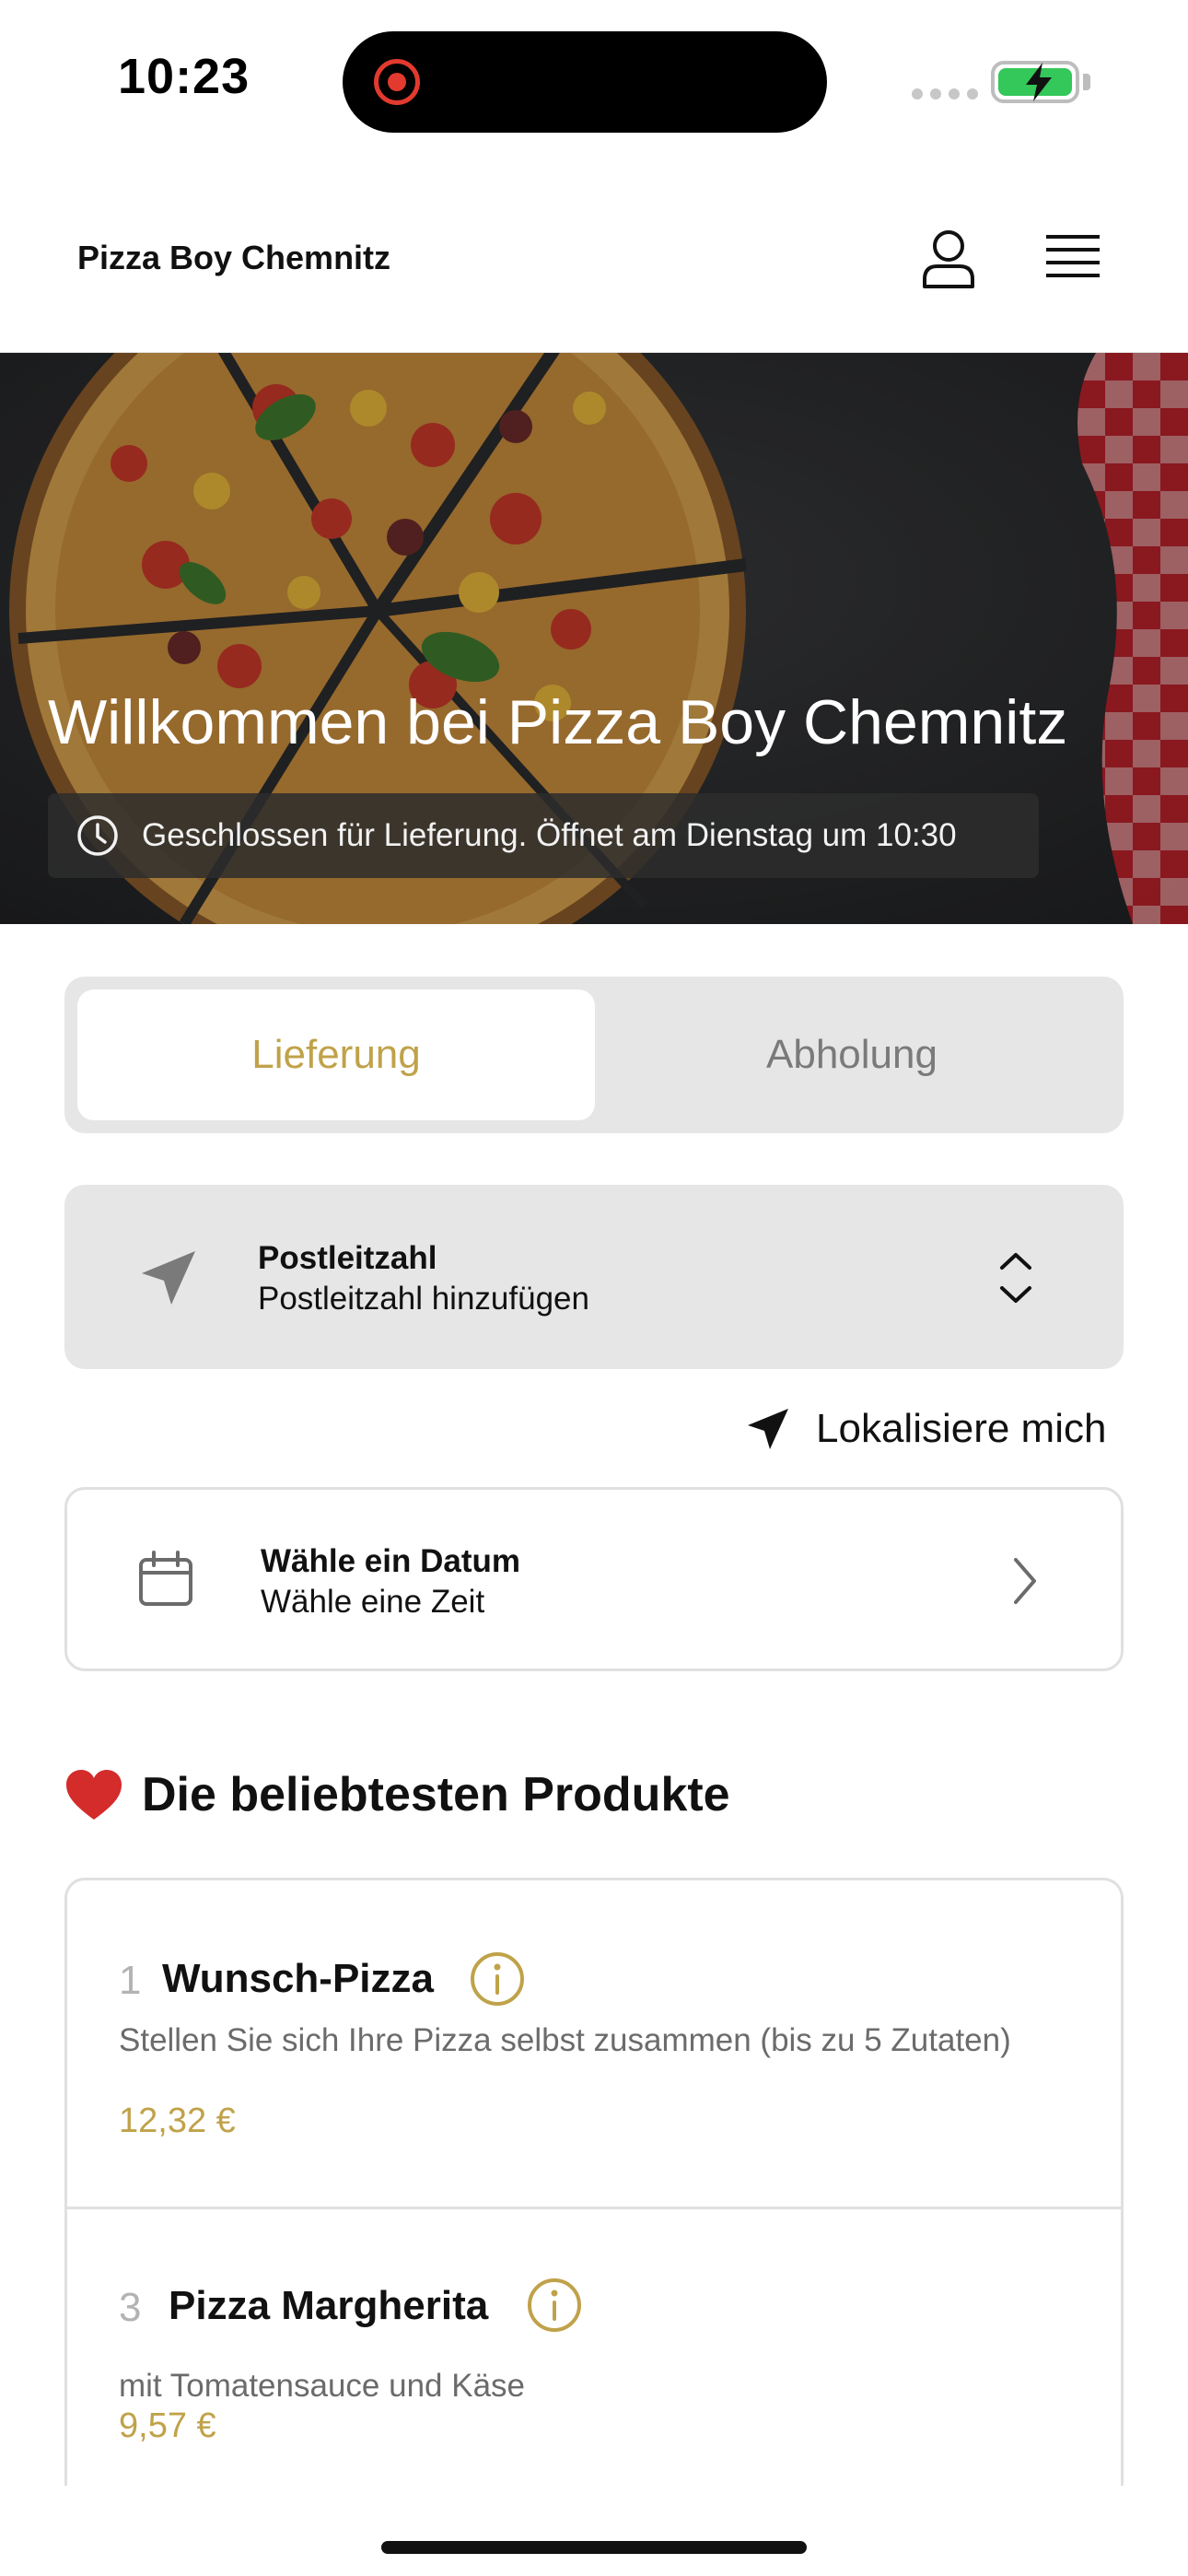 This screenshot has width=1188, height=2576. I want to click on dynamic-island, so click(585, 82).